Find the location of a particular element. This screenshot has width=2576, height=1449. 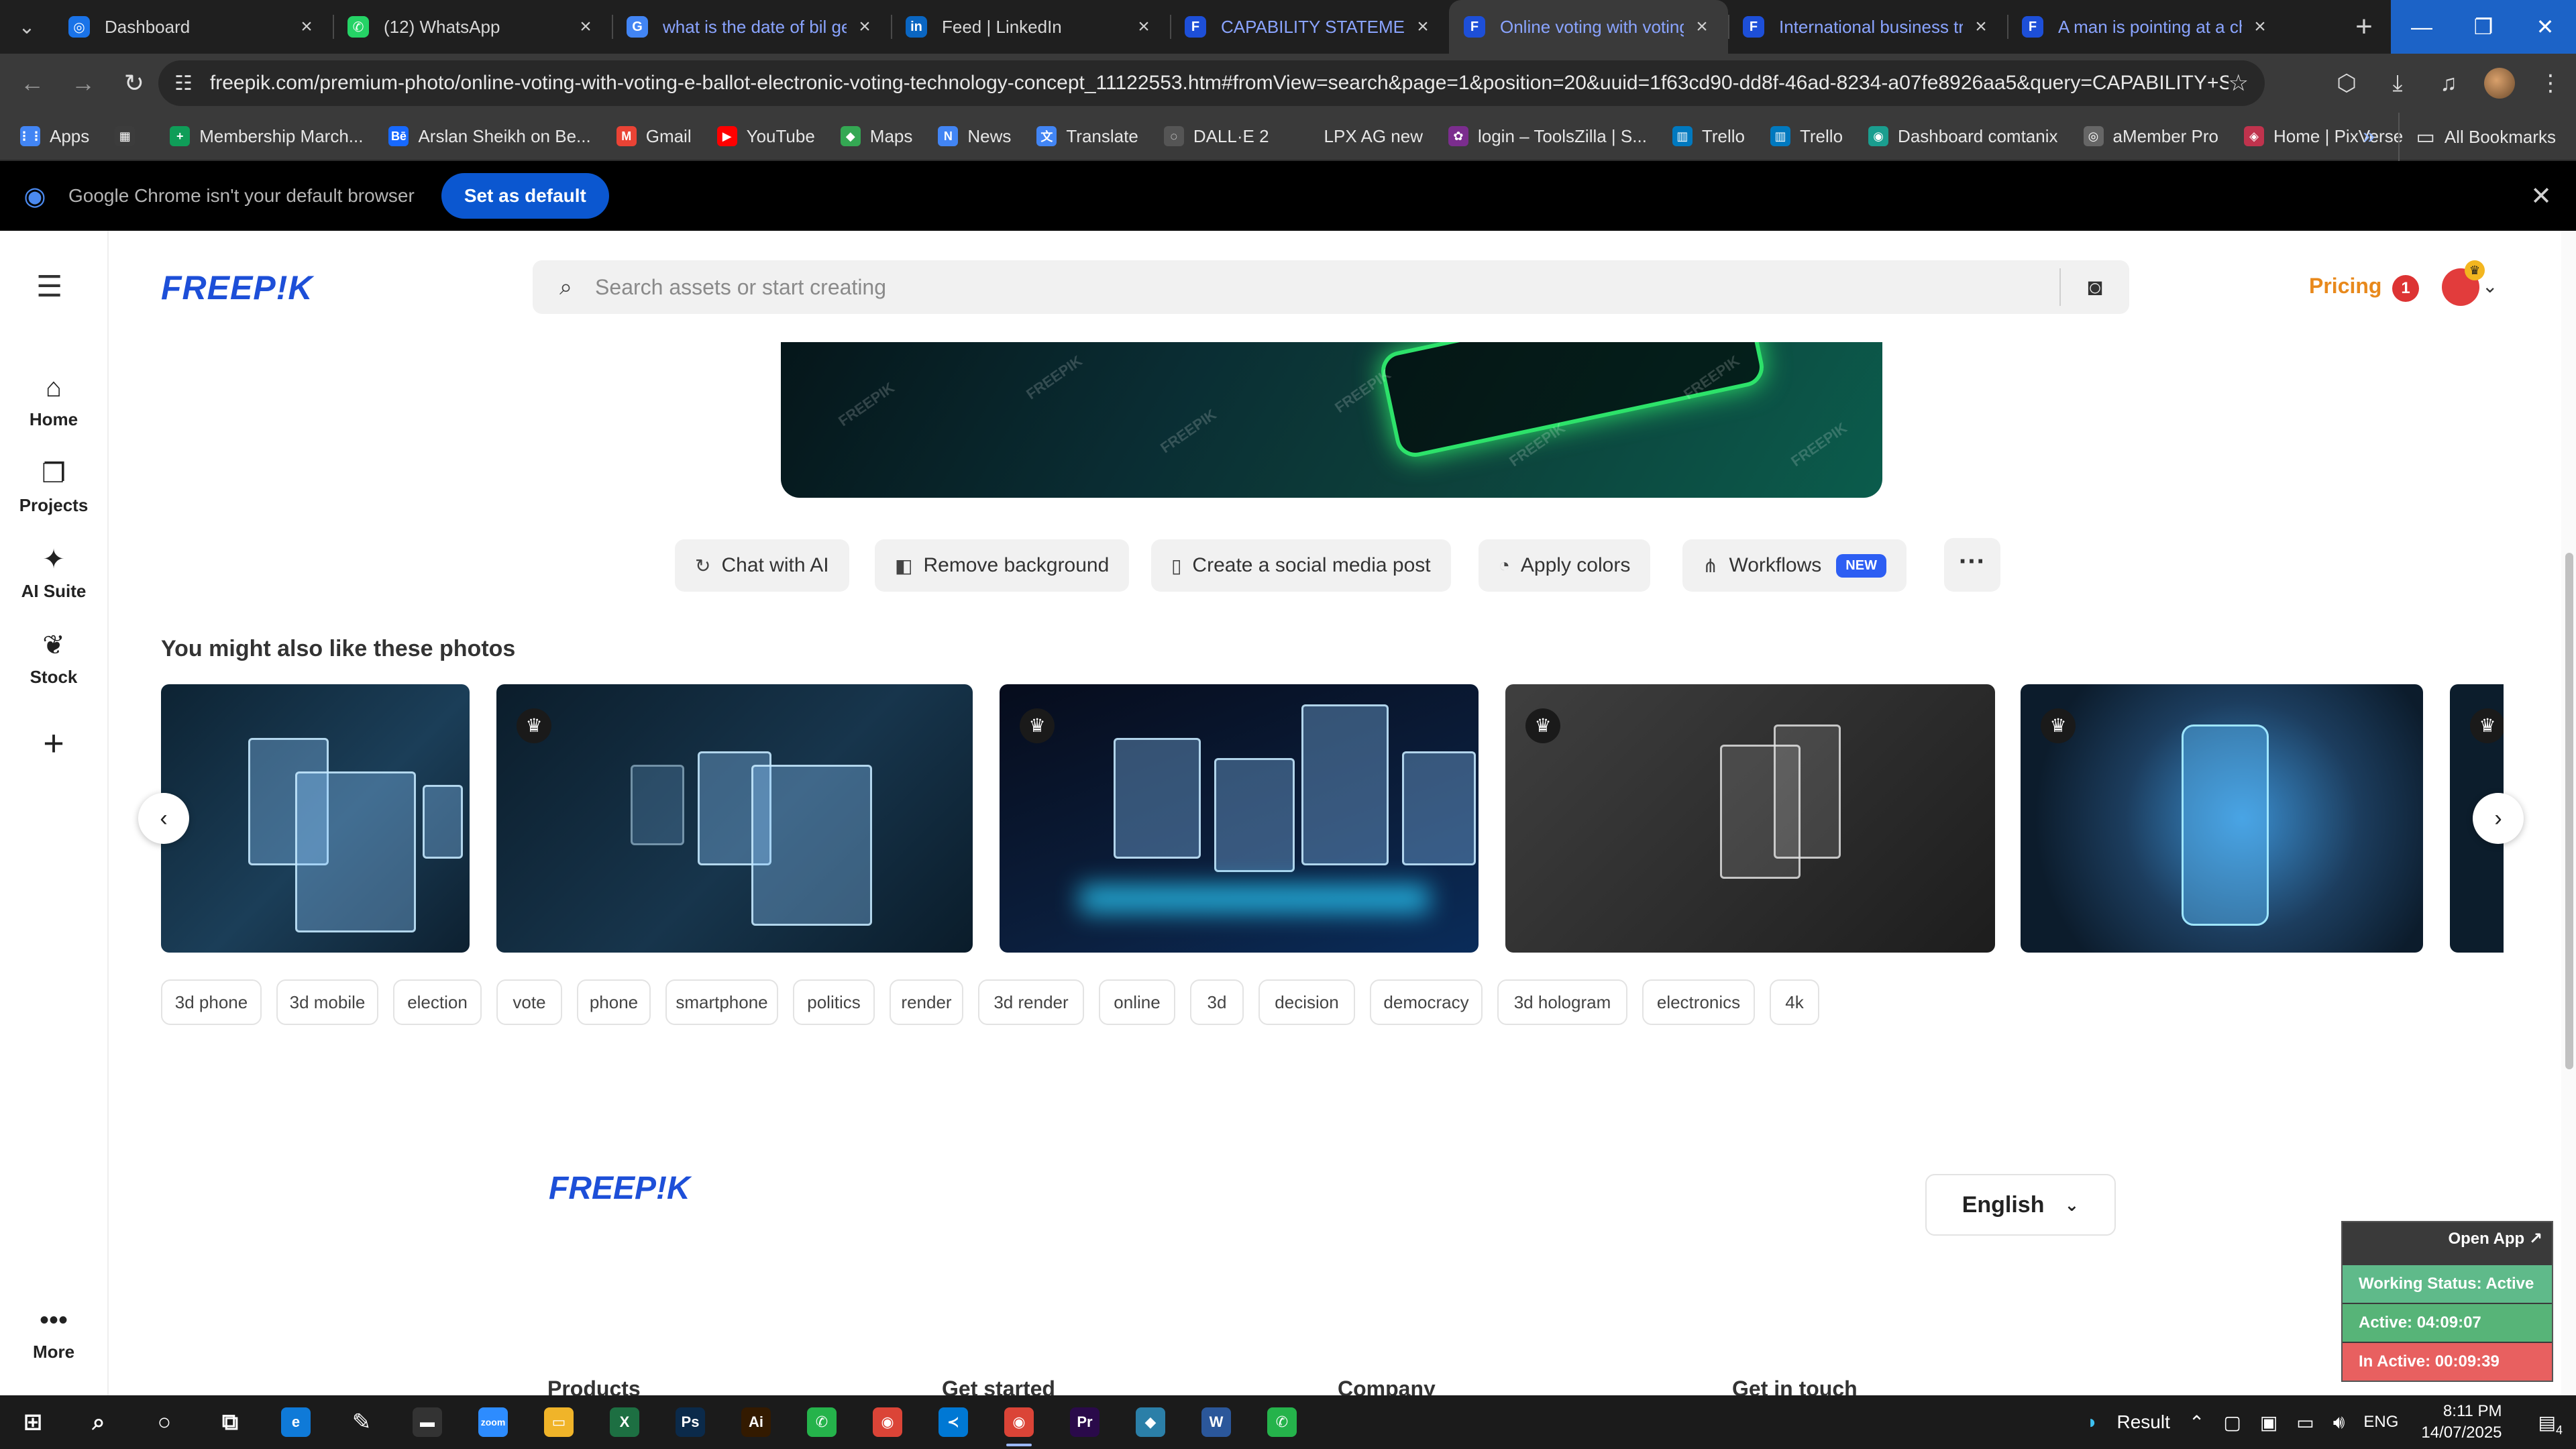

rail-item-projects: ❐ Projects is located at coordinates (53, 487).